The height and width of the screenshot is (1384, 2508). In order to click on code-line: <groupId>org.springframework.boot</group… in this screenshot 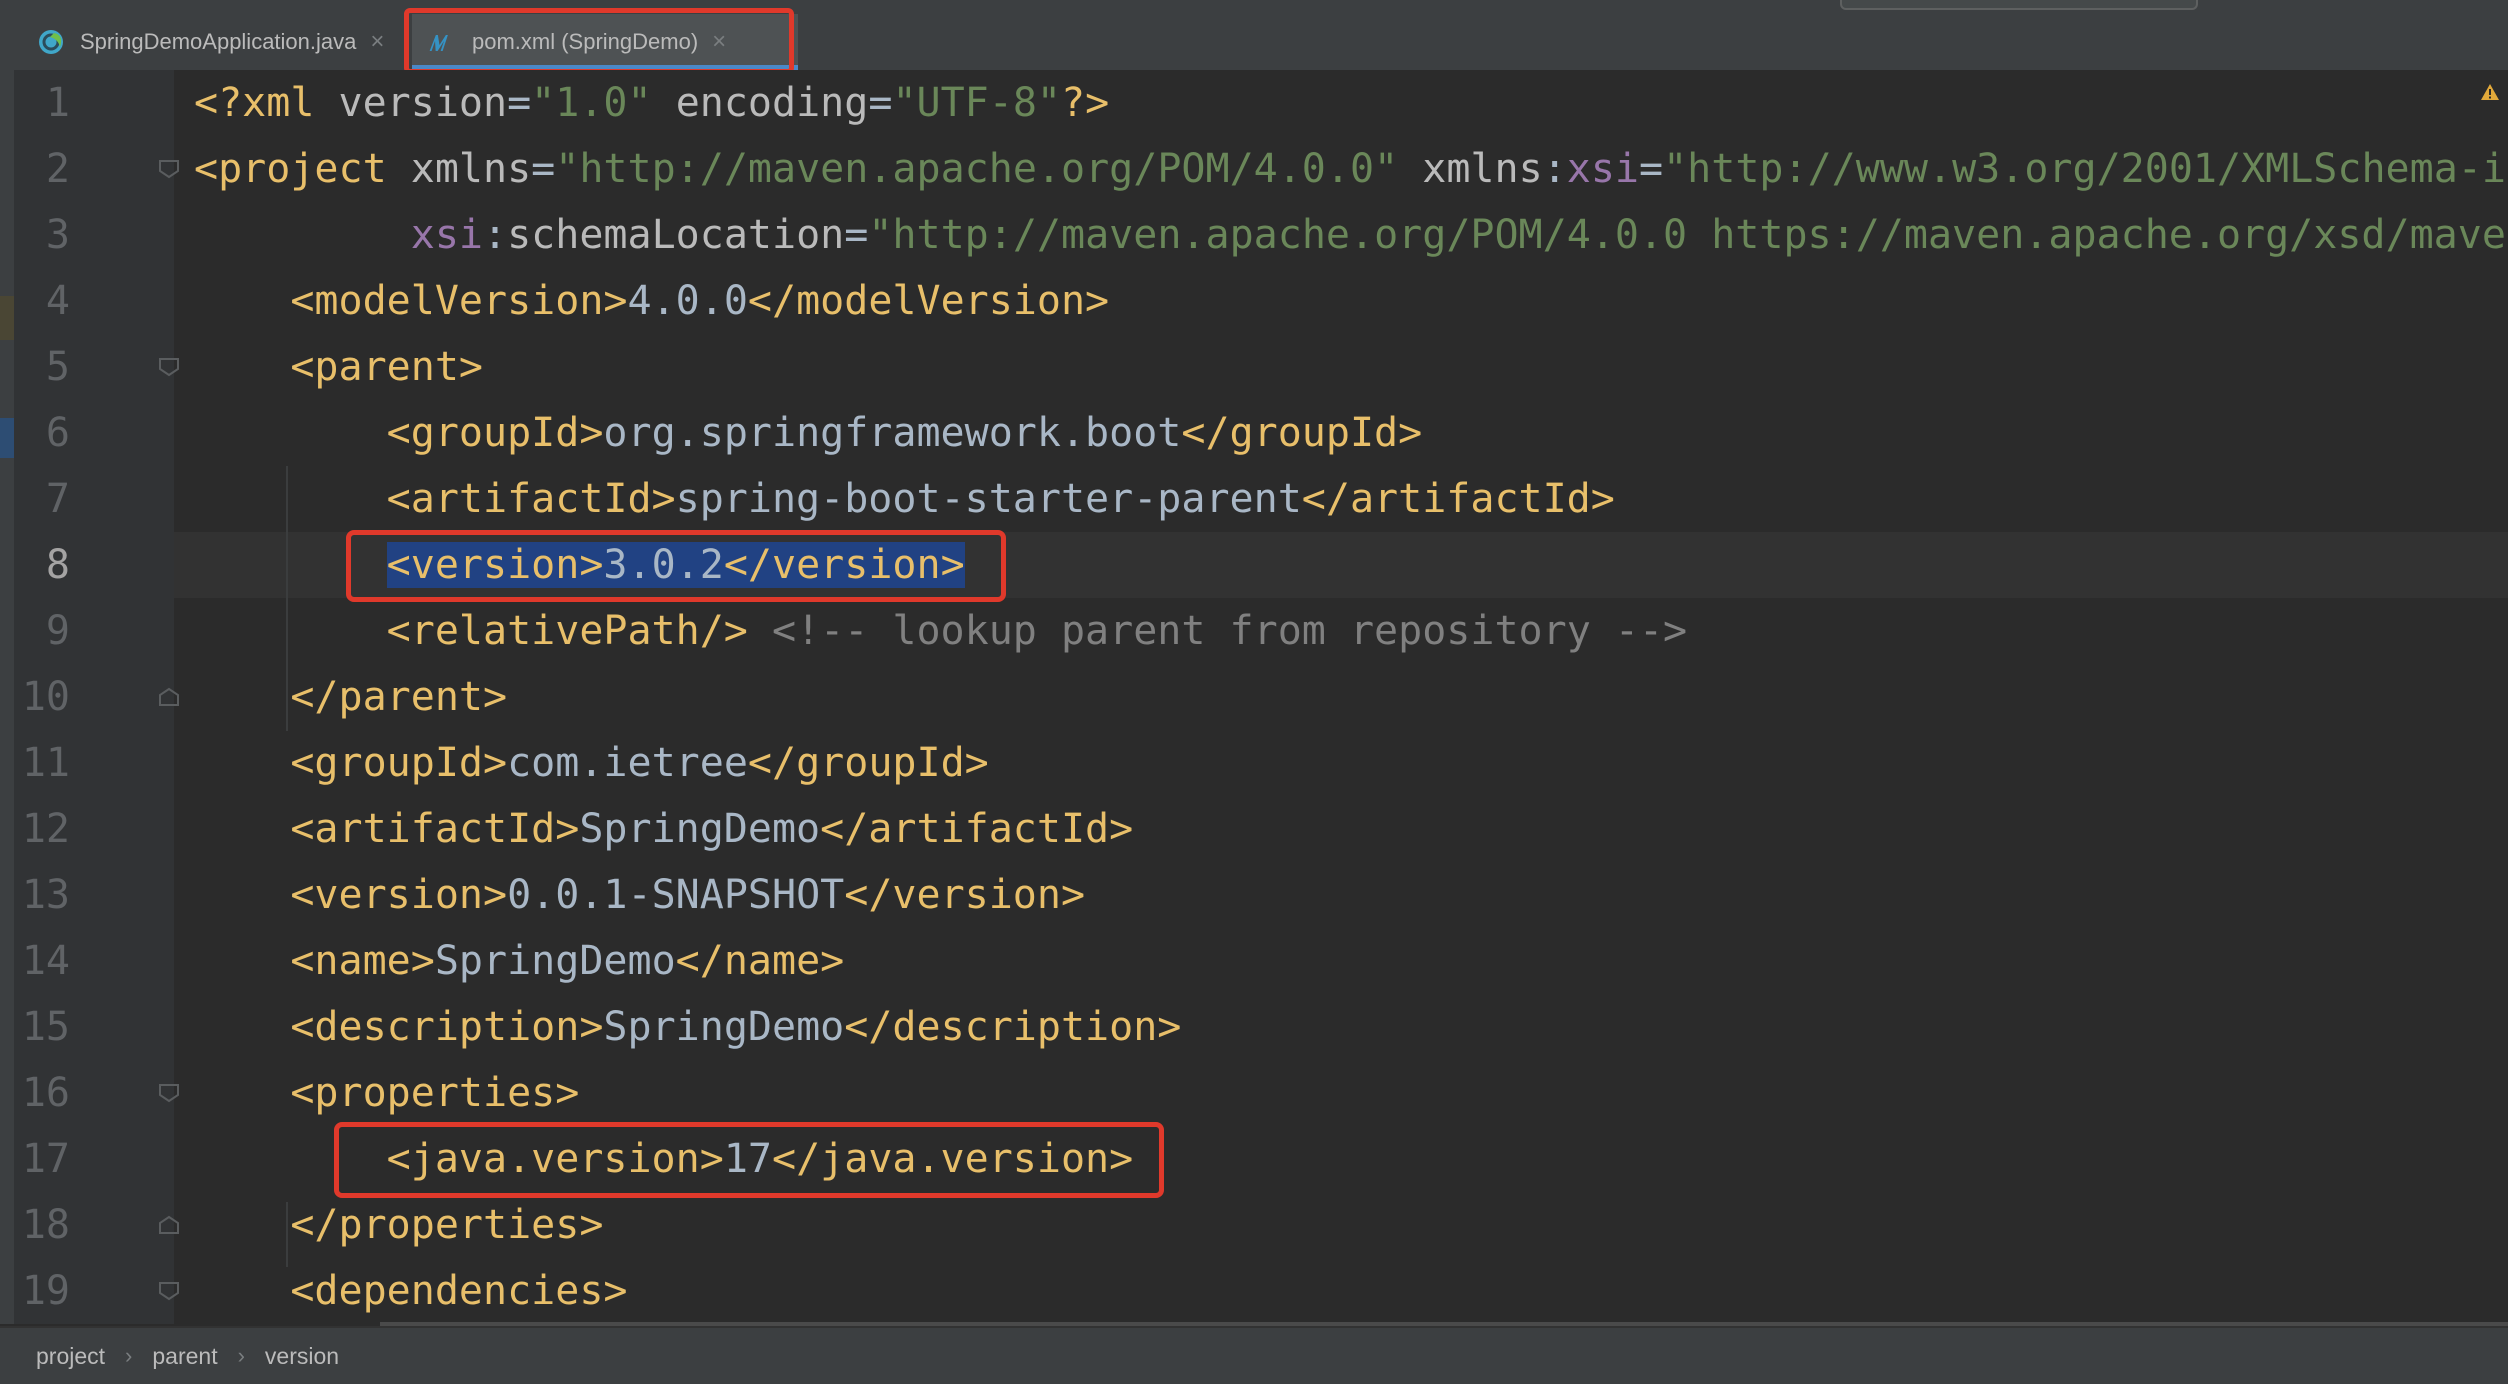, I will do `click(808, 433)`.